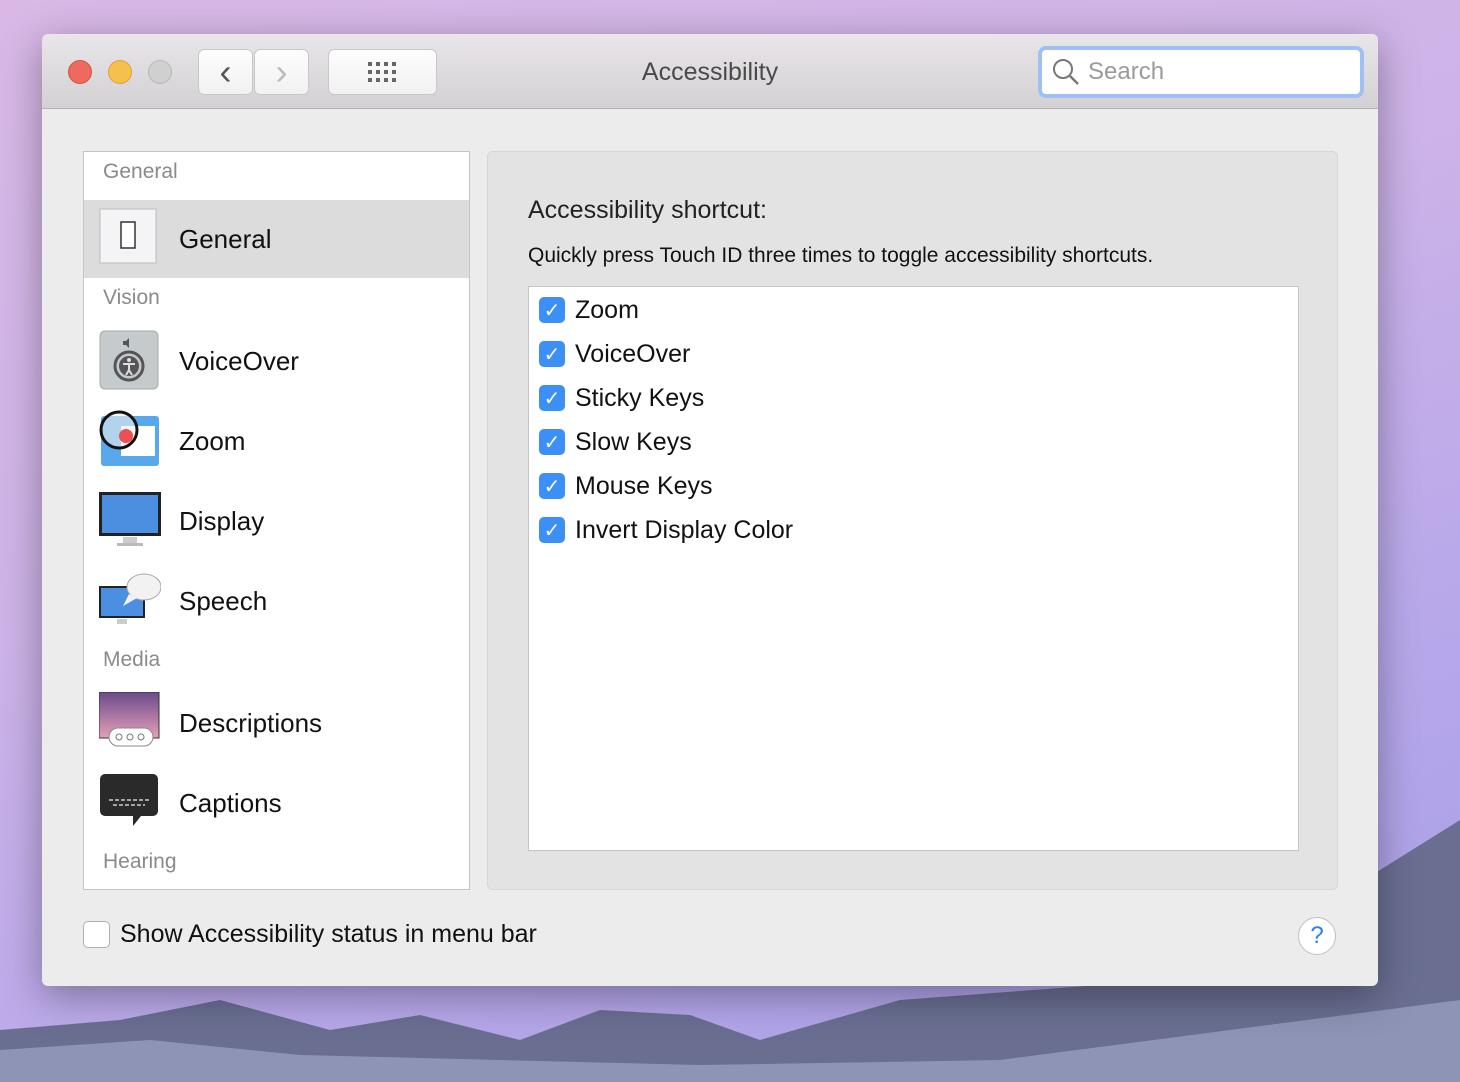 The height and width of the screenshot is (1082, 1460). What do you see at coordinates (96, 934) in the screenshot?
I see `status-checkbox` at bounding box center [96, 934].